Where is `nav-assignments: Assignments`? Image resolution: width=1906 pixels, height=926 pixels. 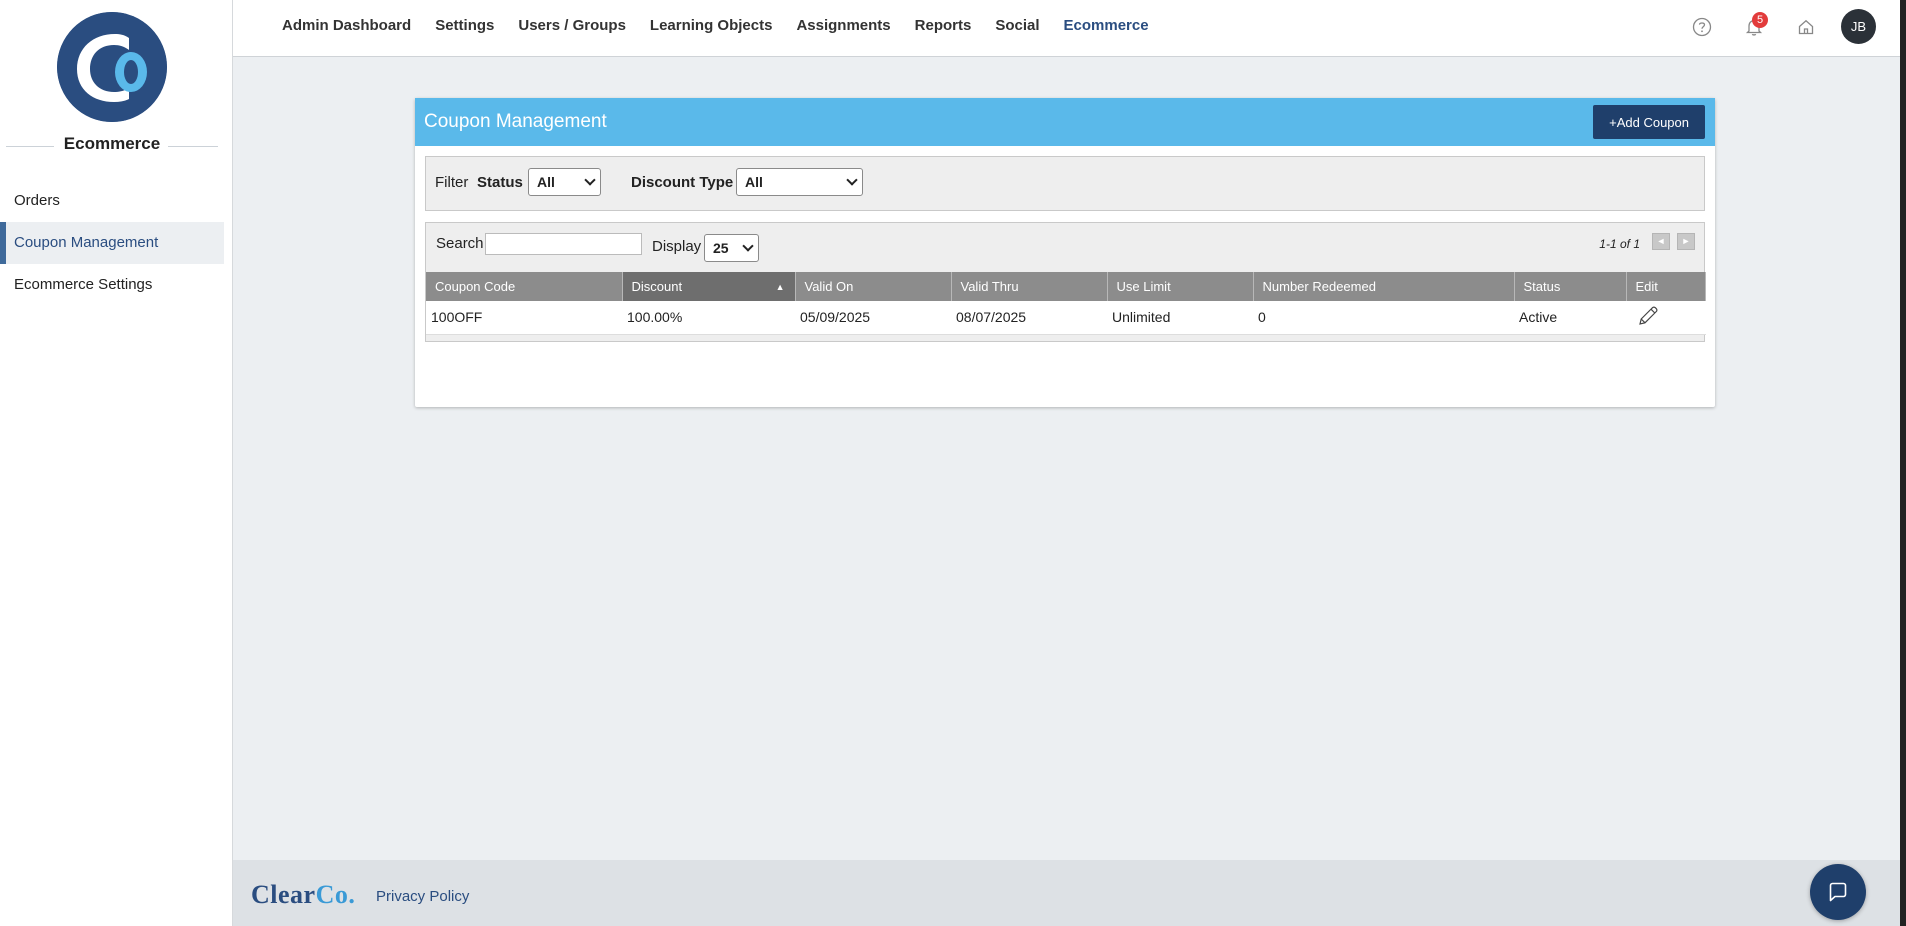 nav-assignments: Assignments is located at coordinates (843, 25).